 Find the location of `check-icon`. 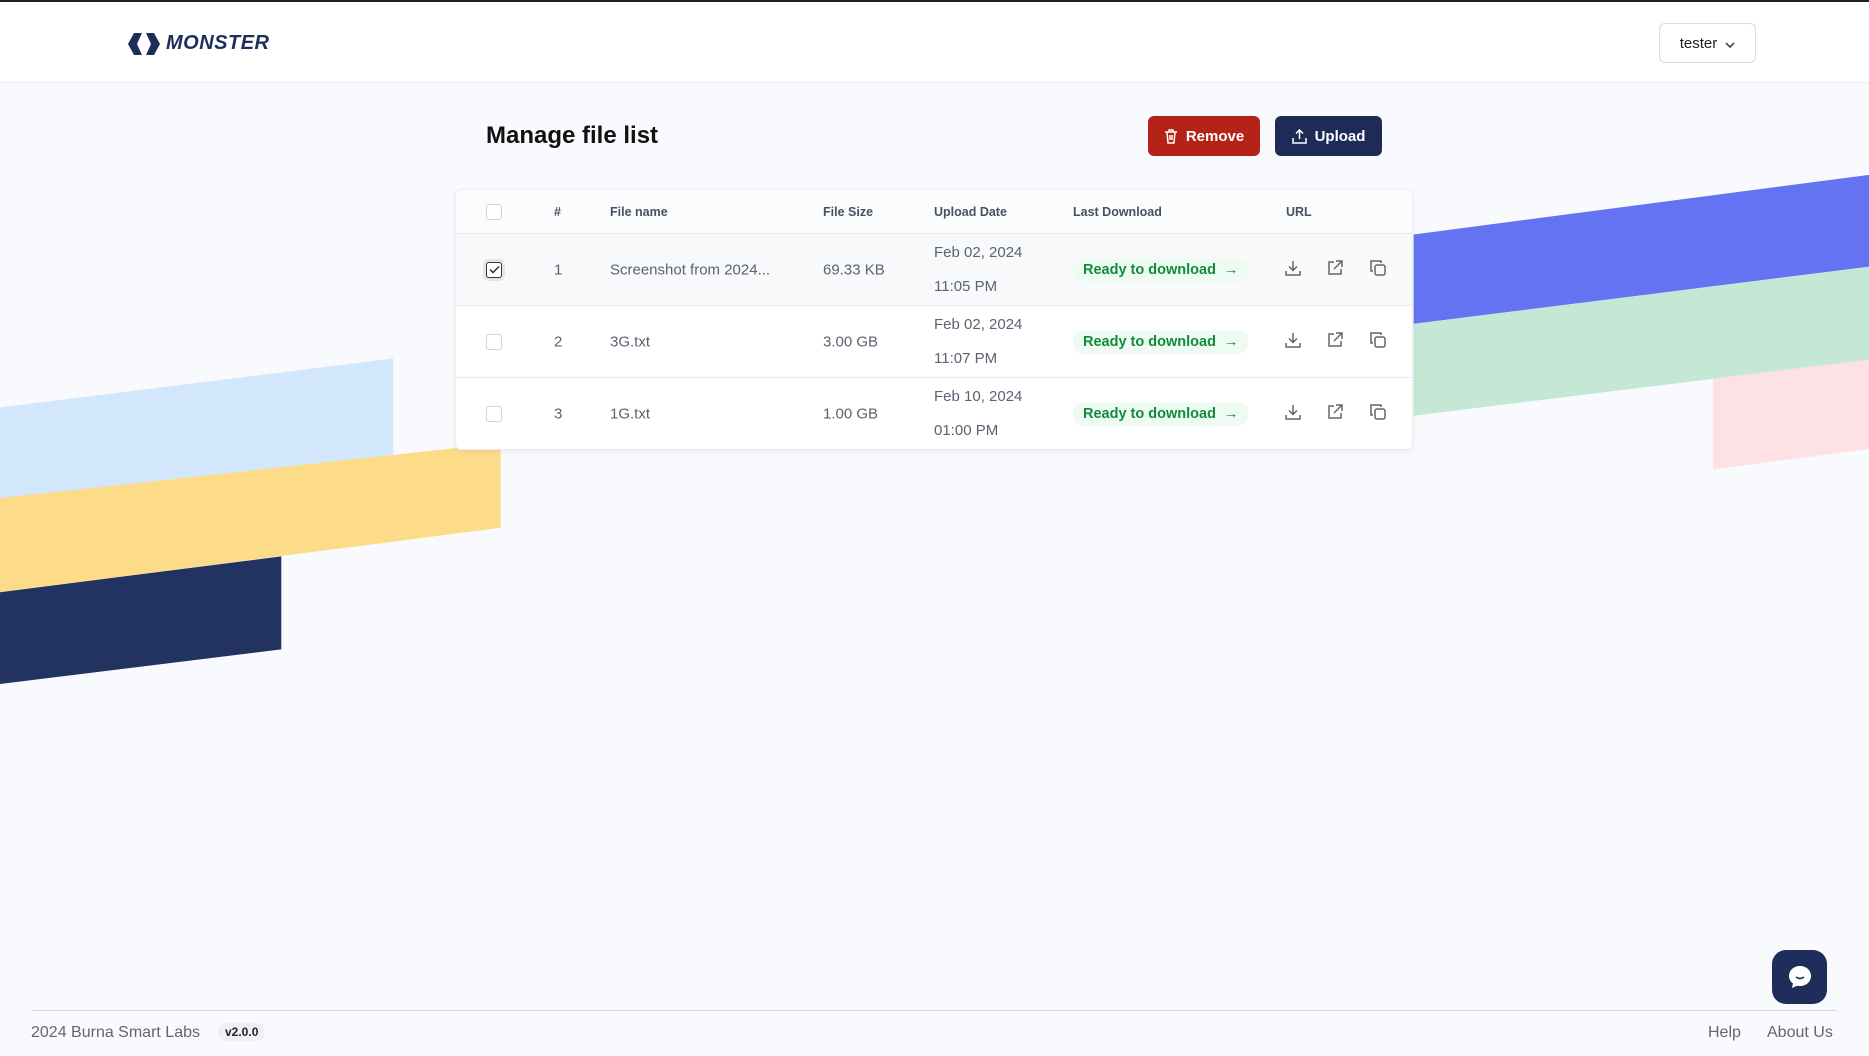

check-icon is located at coordinates (494, 270).